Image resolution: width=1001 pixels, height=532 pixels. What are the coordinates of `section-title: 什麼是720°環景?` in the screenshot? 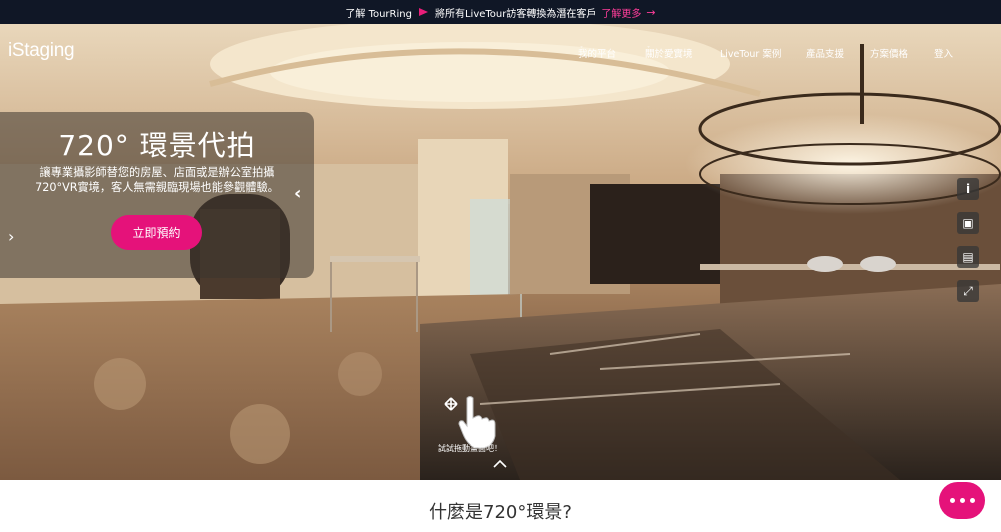 It's located at (500, 512).